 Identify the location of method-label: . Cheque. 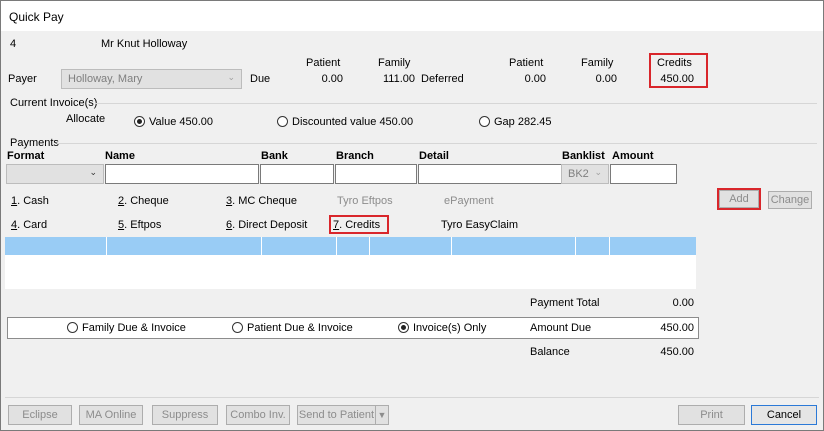
(146, 201).